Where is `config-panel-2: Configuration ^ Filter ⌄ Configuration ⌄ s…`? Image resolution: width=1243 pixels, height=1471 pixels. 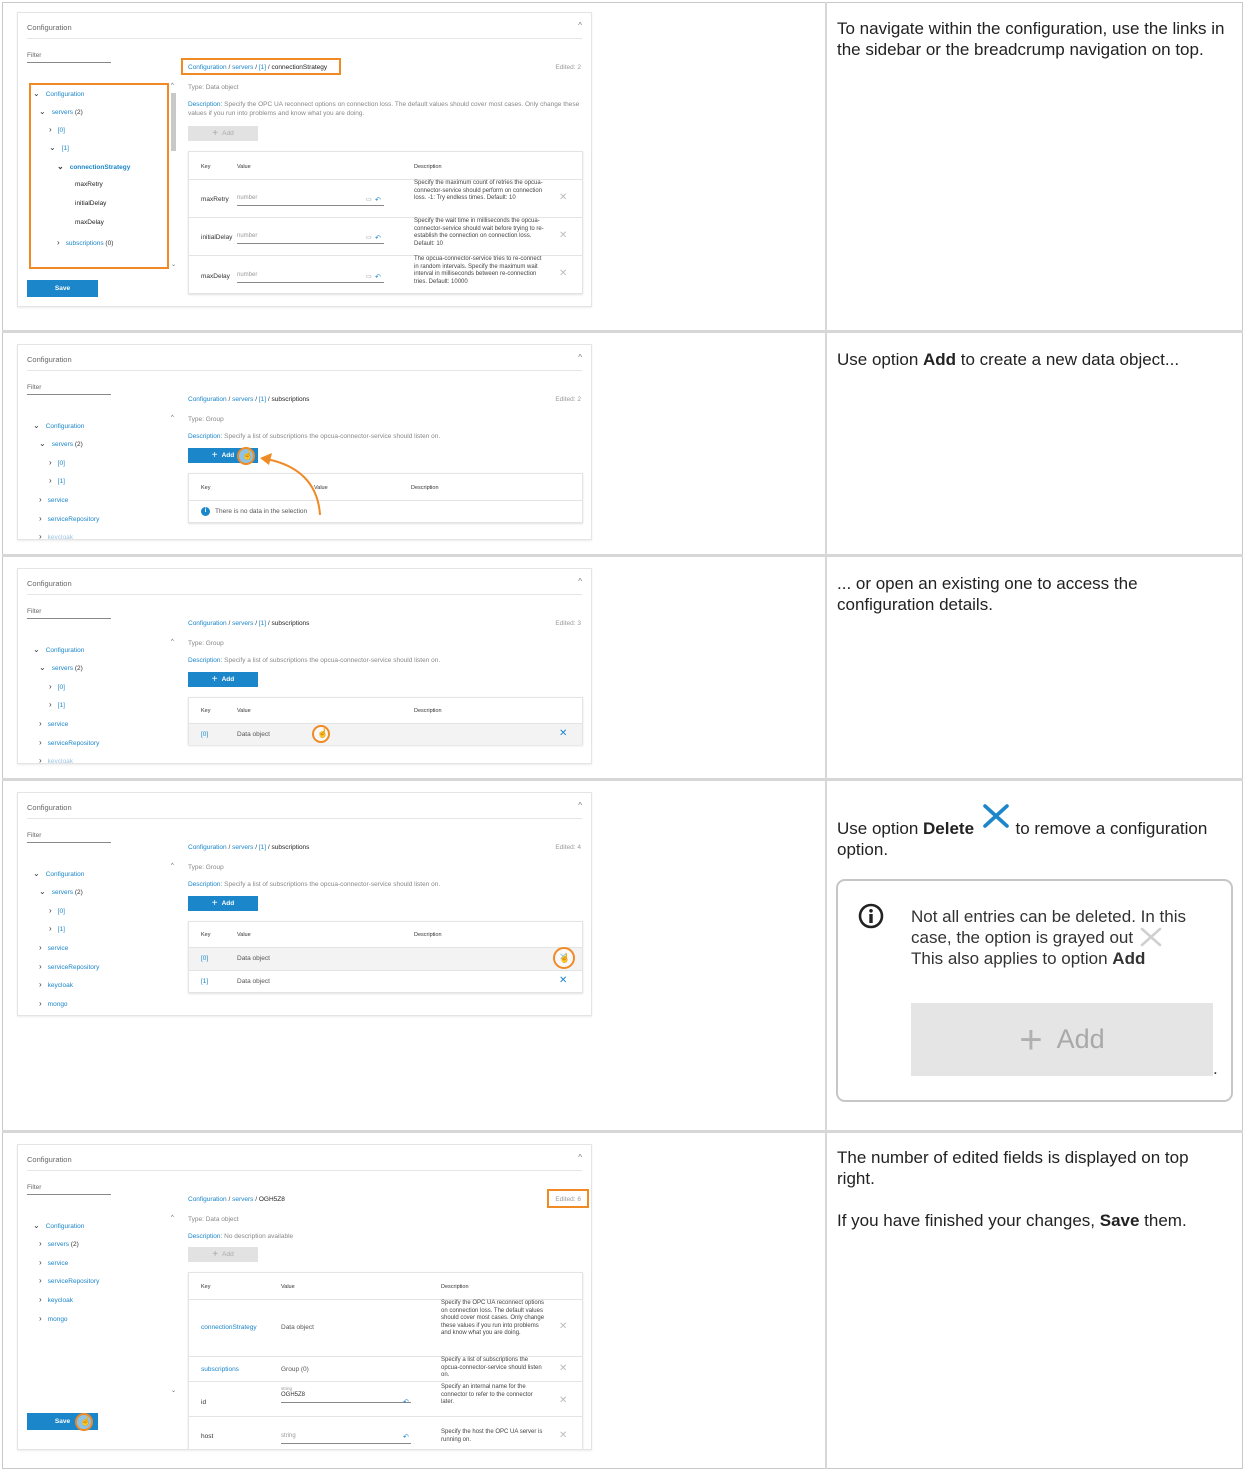 config-panel-2: Configuration ^ Filter ⌄ Configuration ⌄ s… is located at coordinates (304, 442).